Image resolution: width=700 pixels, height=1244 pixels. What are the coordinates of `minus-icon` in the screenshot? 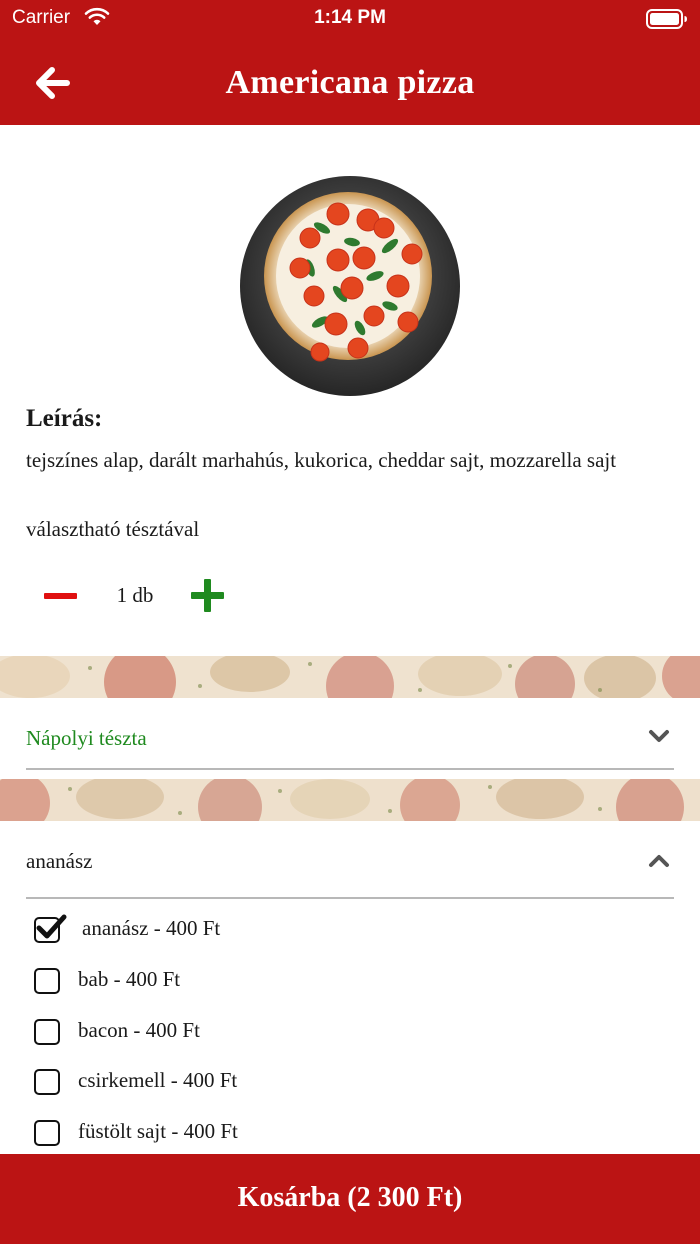 It's located at (61, 606).